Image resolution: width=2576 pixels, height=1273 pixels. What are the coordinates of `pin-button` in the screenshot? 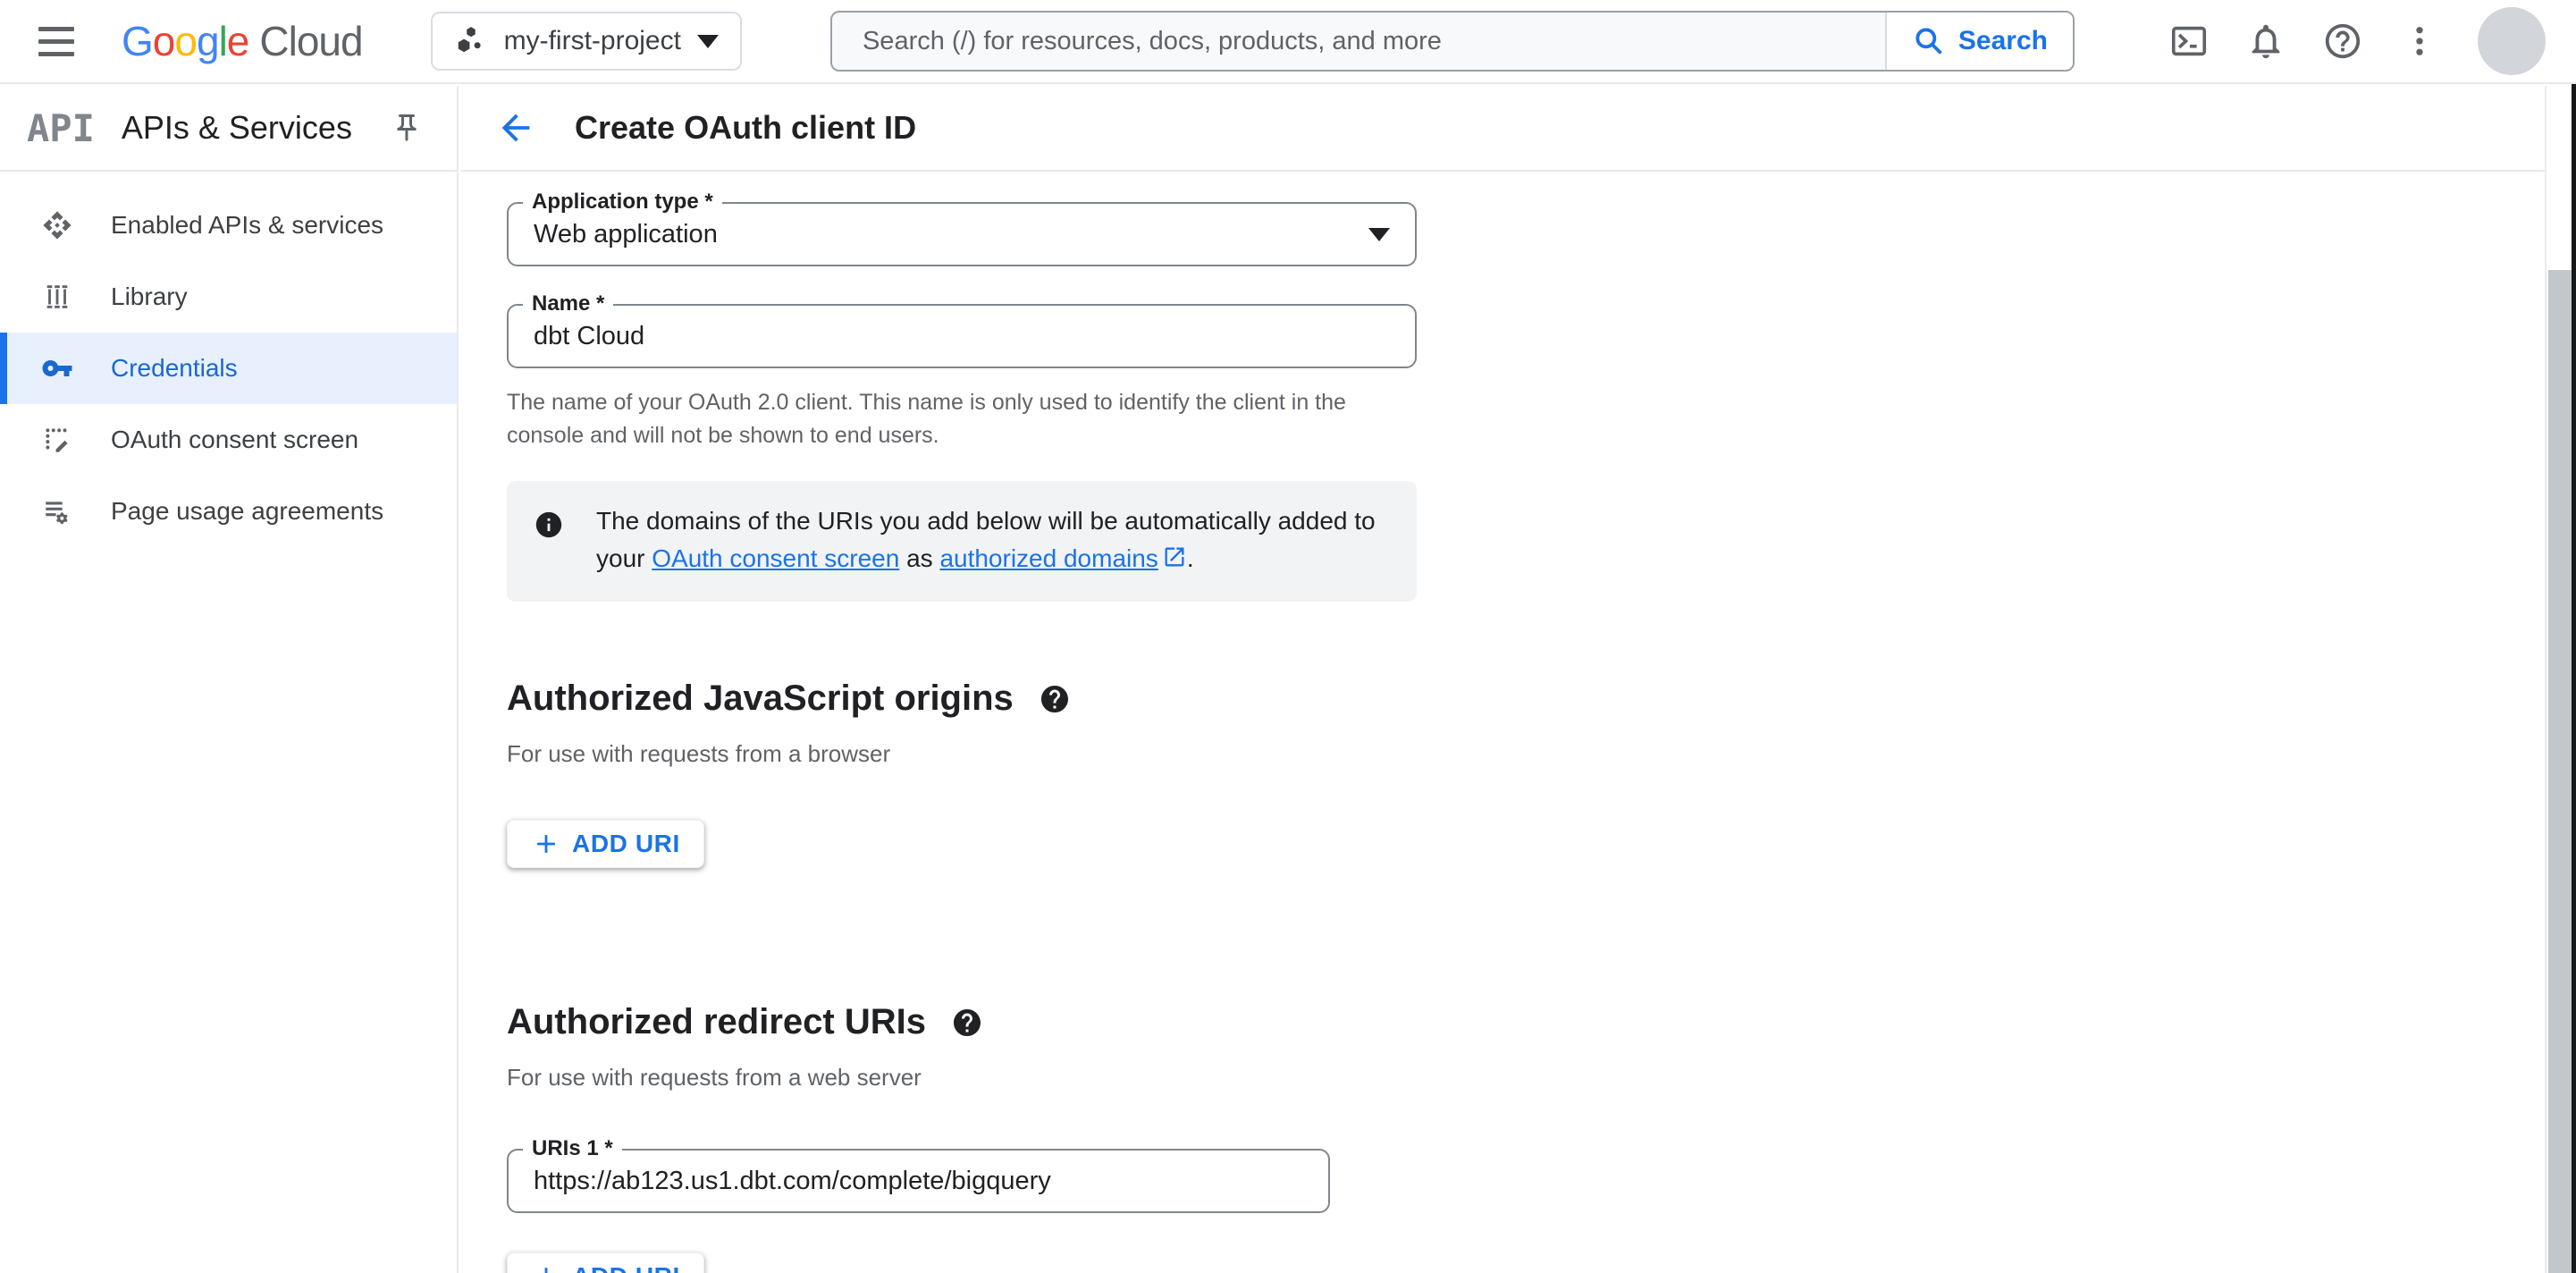 It's located at (407, 128).